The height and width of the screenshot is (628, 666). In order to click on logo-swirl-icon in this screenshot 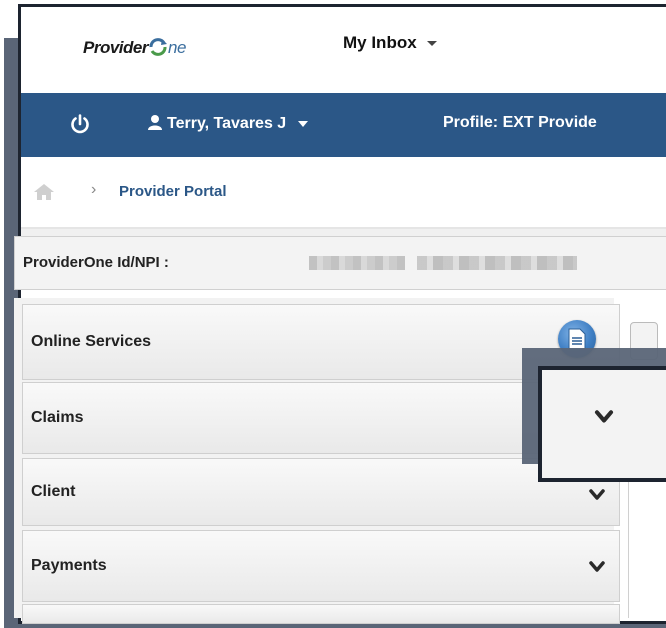, I will do `click(158, 47)`.